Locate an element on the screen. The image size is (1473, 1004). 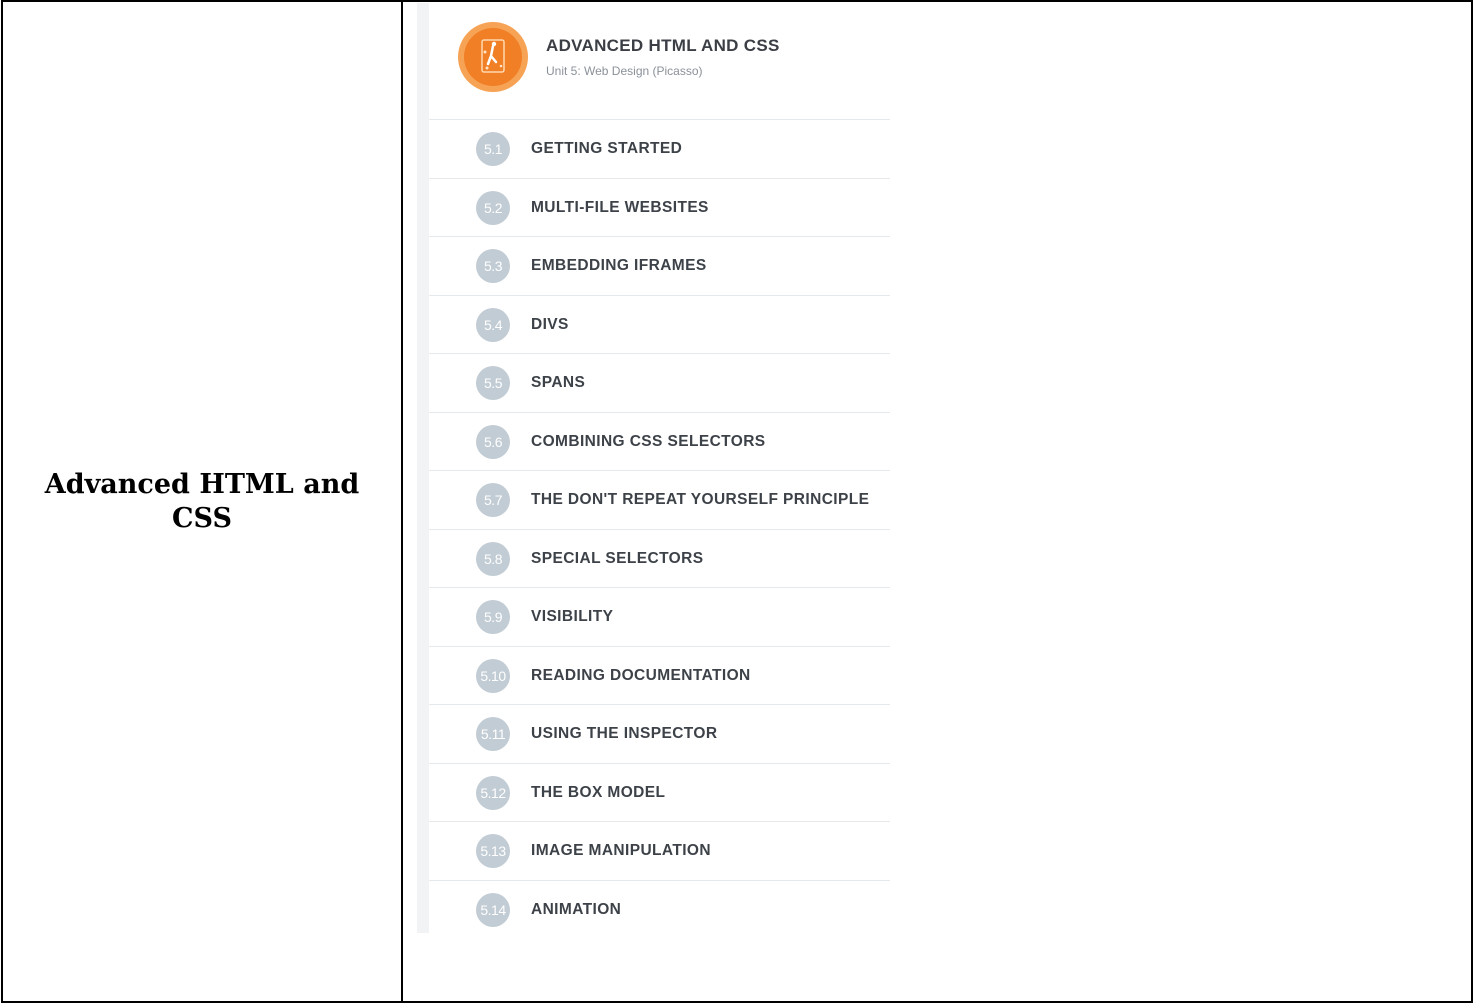
topic-title: Advanced HTML and CSS is located at coordinates (202, 501).